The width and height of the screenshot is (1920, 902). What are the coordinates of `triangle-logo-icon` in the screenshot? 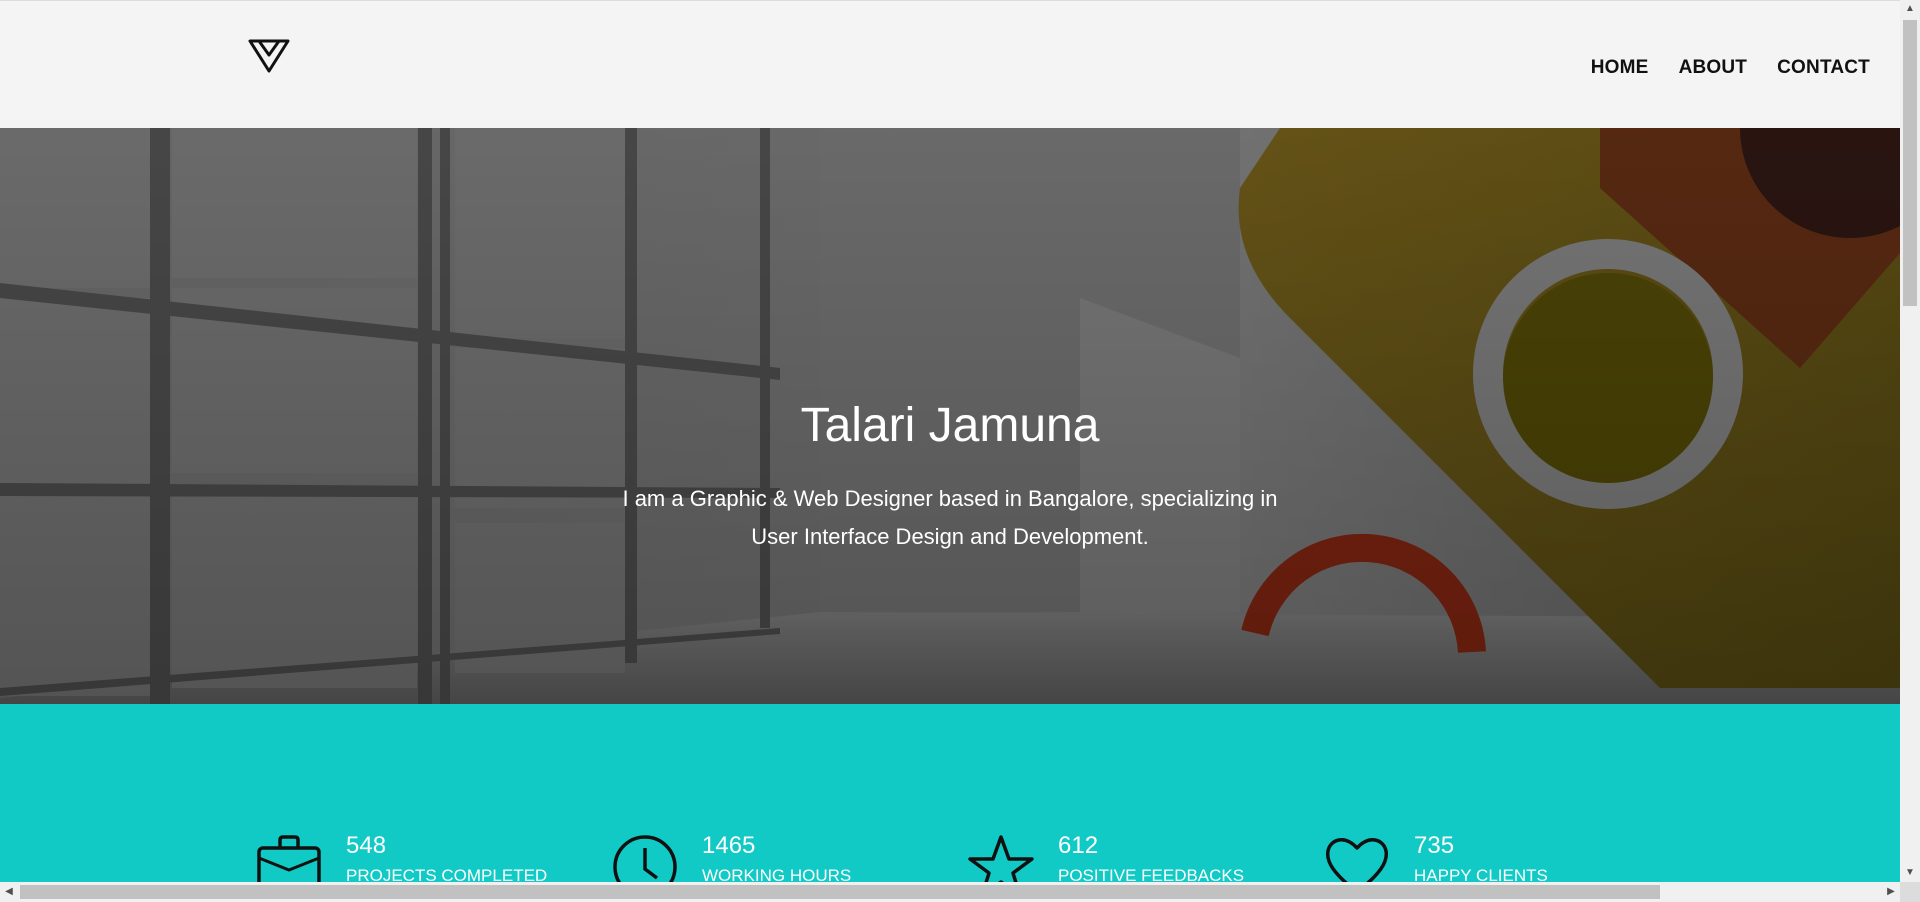 It's located at (269, 56).